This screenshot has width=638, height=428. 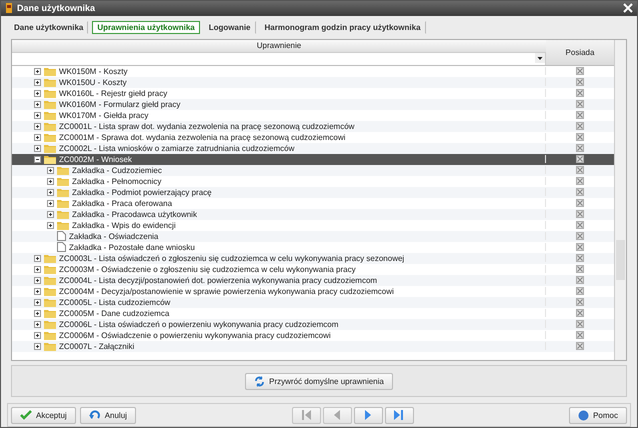 What do you see at coordinates (313, 126) in the screenshot?
I see `tree-row: ZC0001L - Lista spraw dot. wydania zezwolenia na pracę sezonową cudzoziemców` at bounding box center [313, 126].